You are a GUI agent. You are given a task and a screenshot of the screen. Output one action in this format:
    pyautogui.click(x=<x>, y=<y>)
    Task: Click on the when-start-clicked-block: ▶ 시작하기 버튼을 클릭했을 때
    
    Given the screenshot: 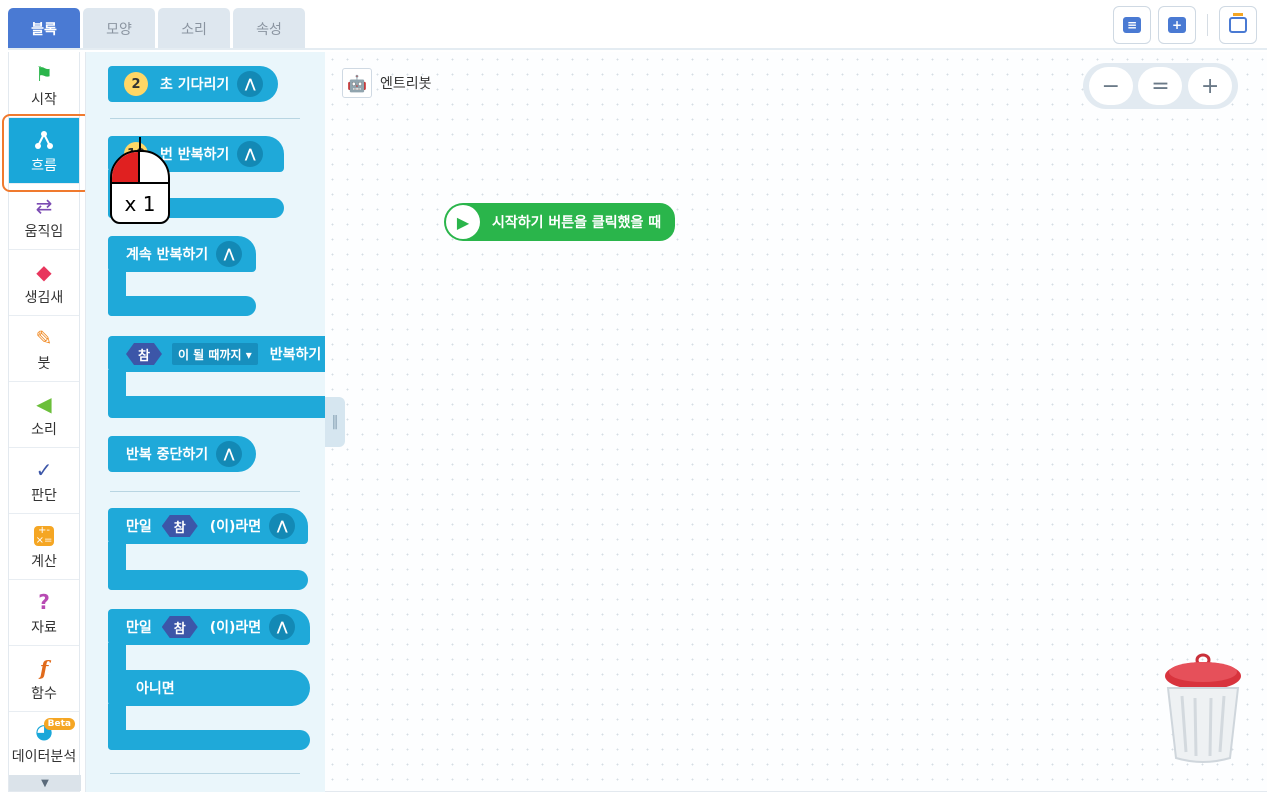 What is the action you would take?
    pyautogui.click(x=560, y=222)
    